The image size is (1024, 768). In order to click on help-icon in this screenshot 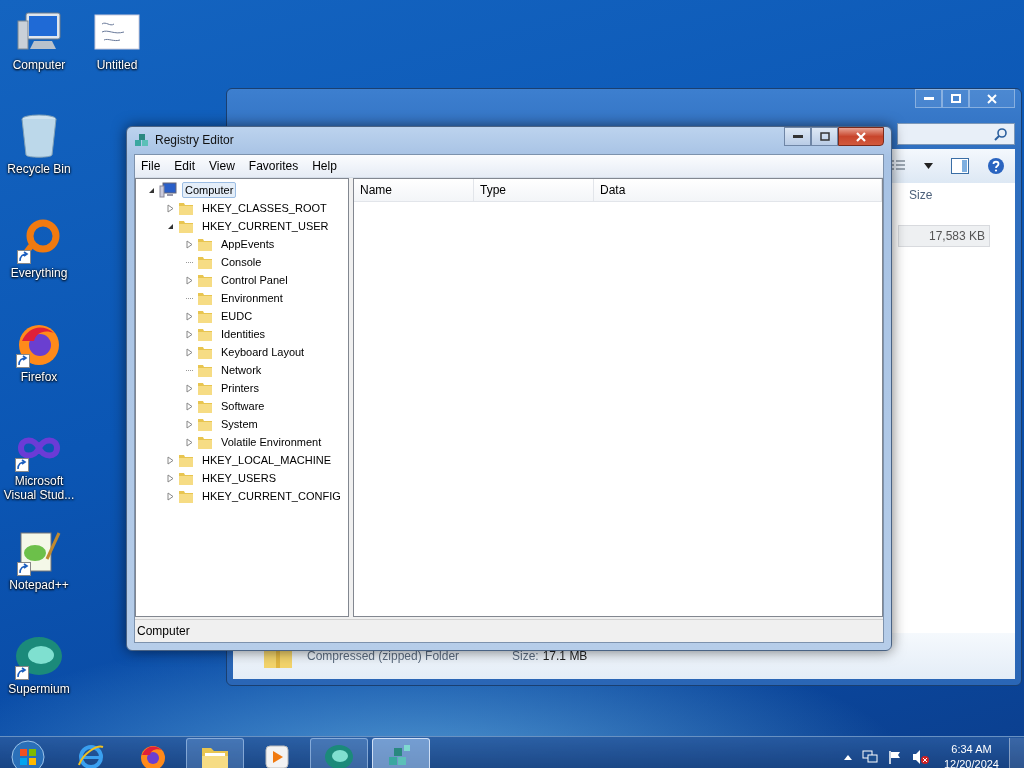, I will do `click(996, 166)`.